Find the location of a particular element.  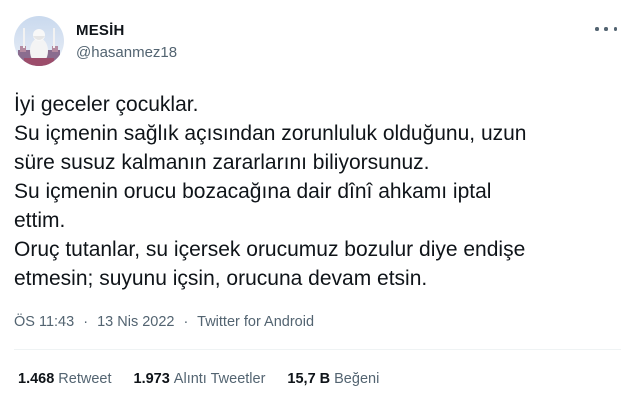

tweet-date: 13 Nis 2022 is located at coordinates (135, 322).